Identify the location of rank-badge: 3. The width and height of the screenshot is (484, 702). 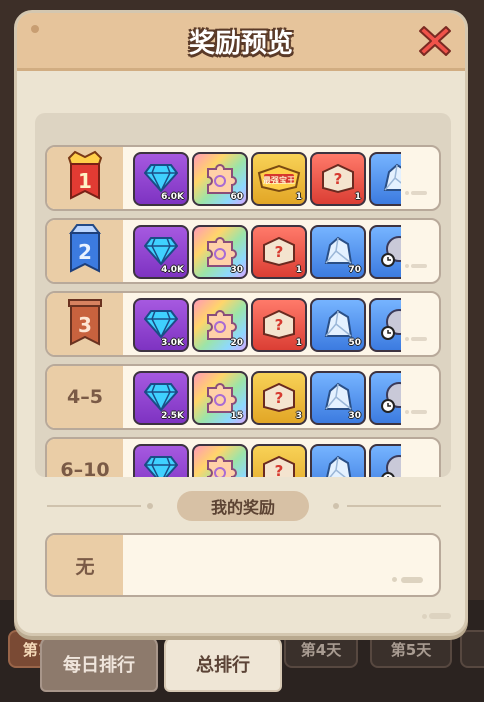
(85, 324).